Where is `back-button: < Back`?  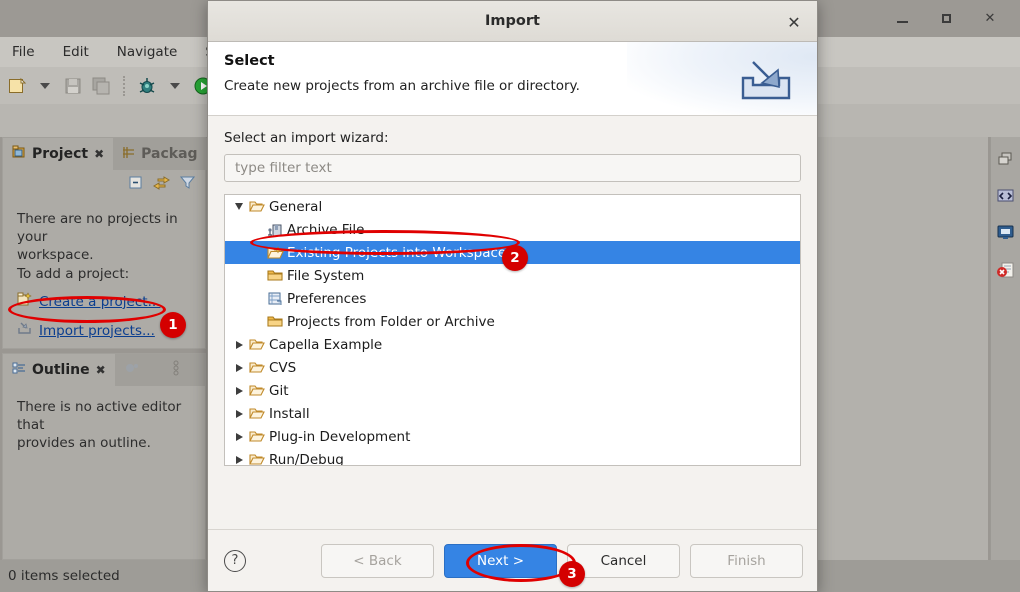 back-button: < Back is located at coordinates (377, 561).